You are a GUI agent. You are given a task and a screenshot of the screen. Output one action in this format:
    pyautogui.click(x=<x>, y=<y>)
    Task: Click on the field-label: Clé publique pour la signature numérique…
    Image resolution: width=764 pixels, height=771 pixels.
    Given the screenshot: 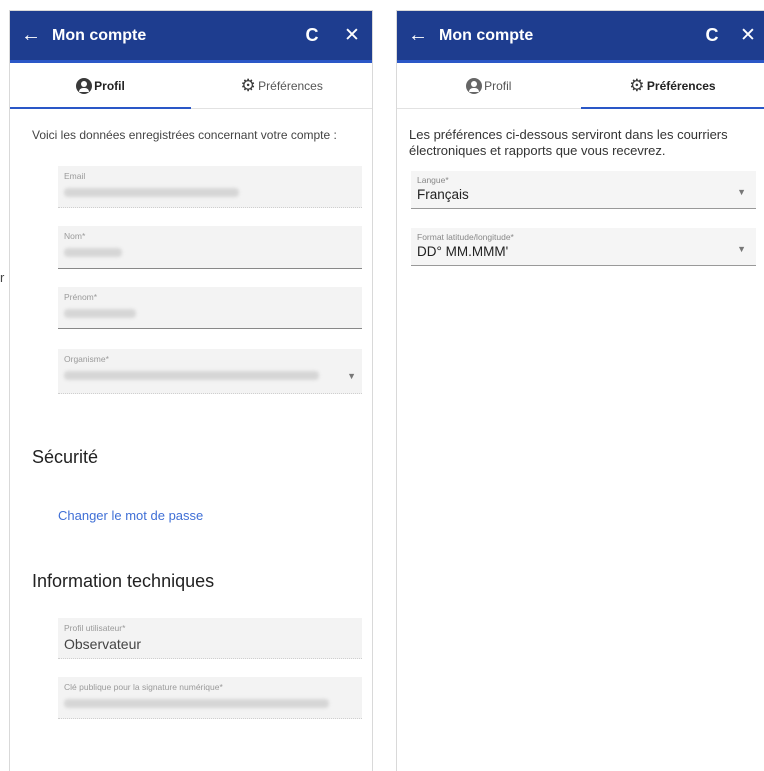 What is the action you would take?
    pyautogui.click(x=143, y=687)
    